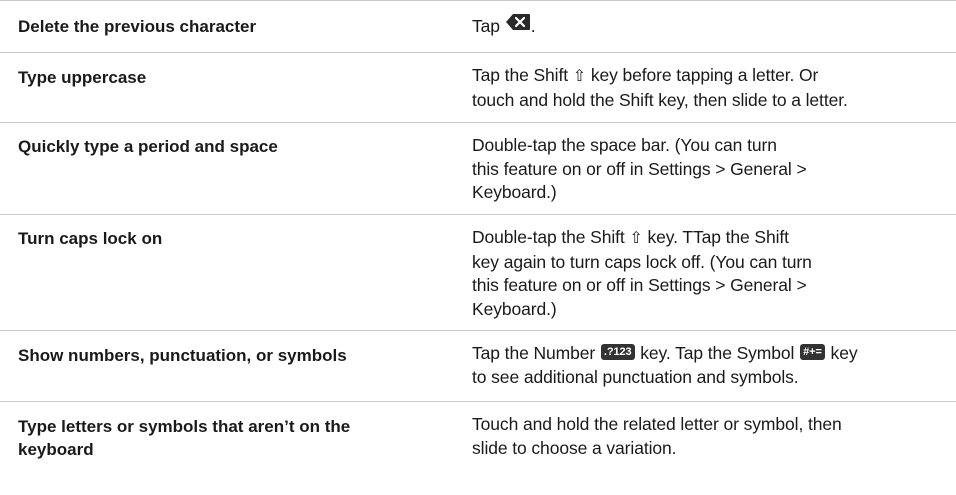 The height and width of the screenshot is (495, 956). I want to click on number-key-icon: .?123, so click(617, 352).